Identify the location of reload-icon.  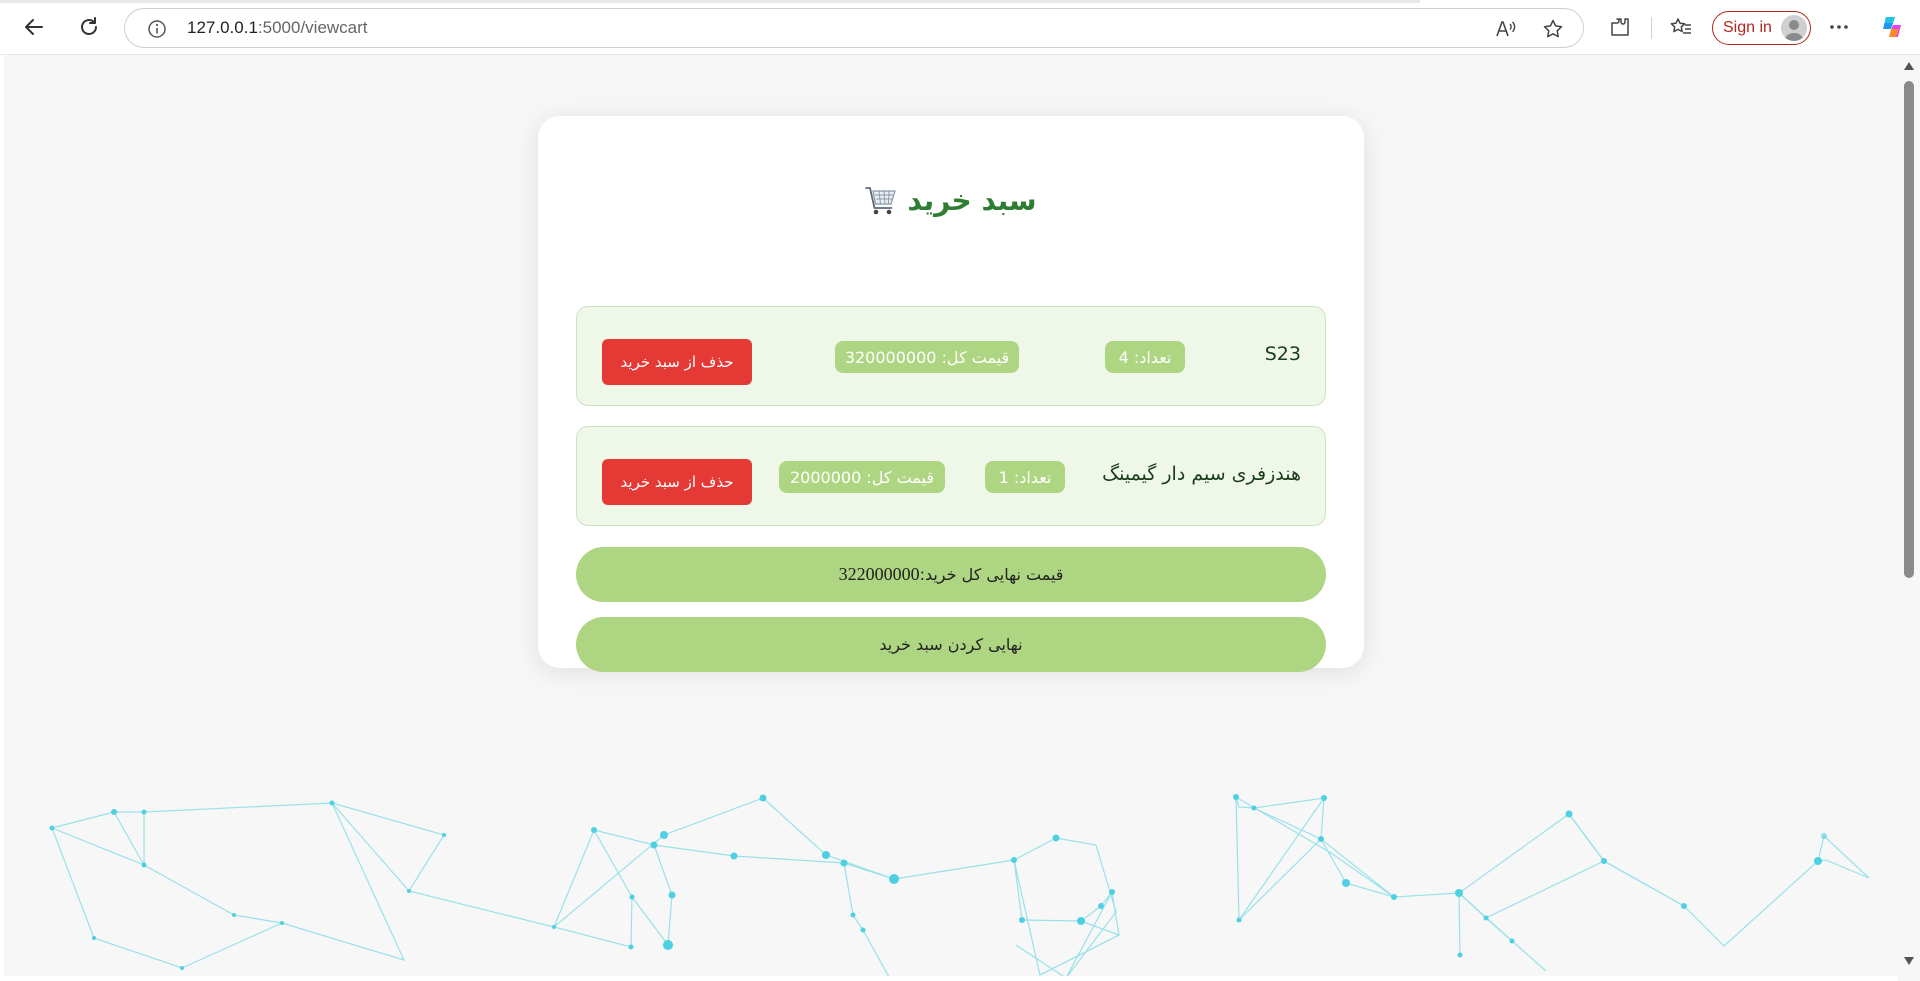
(89, 26).